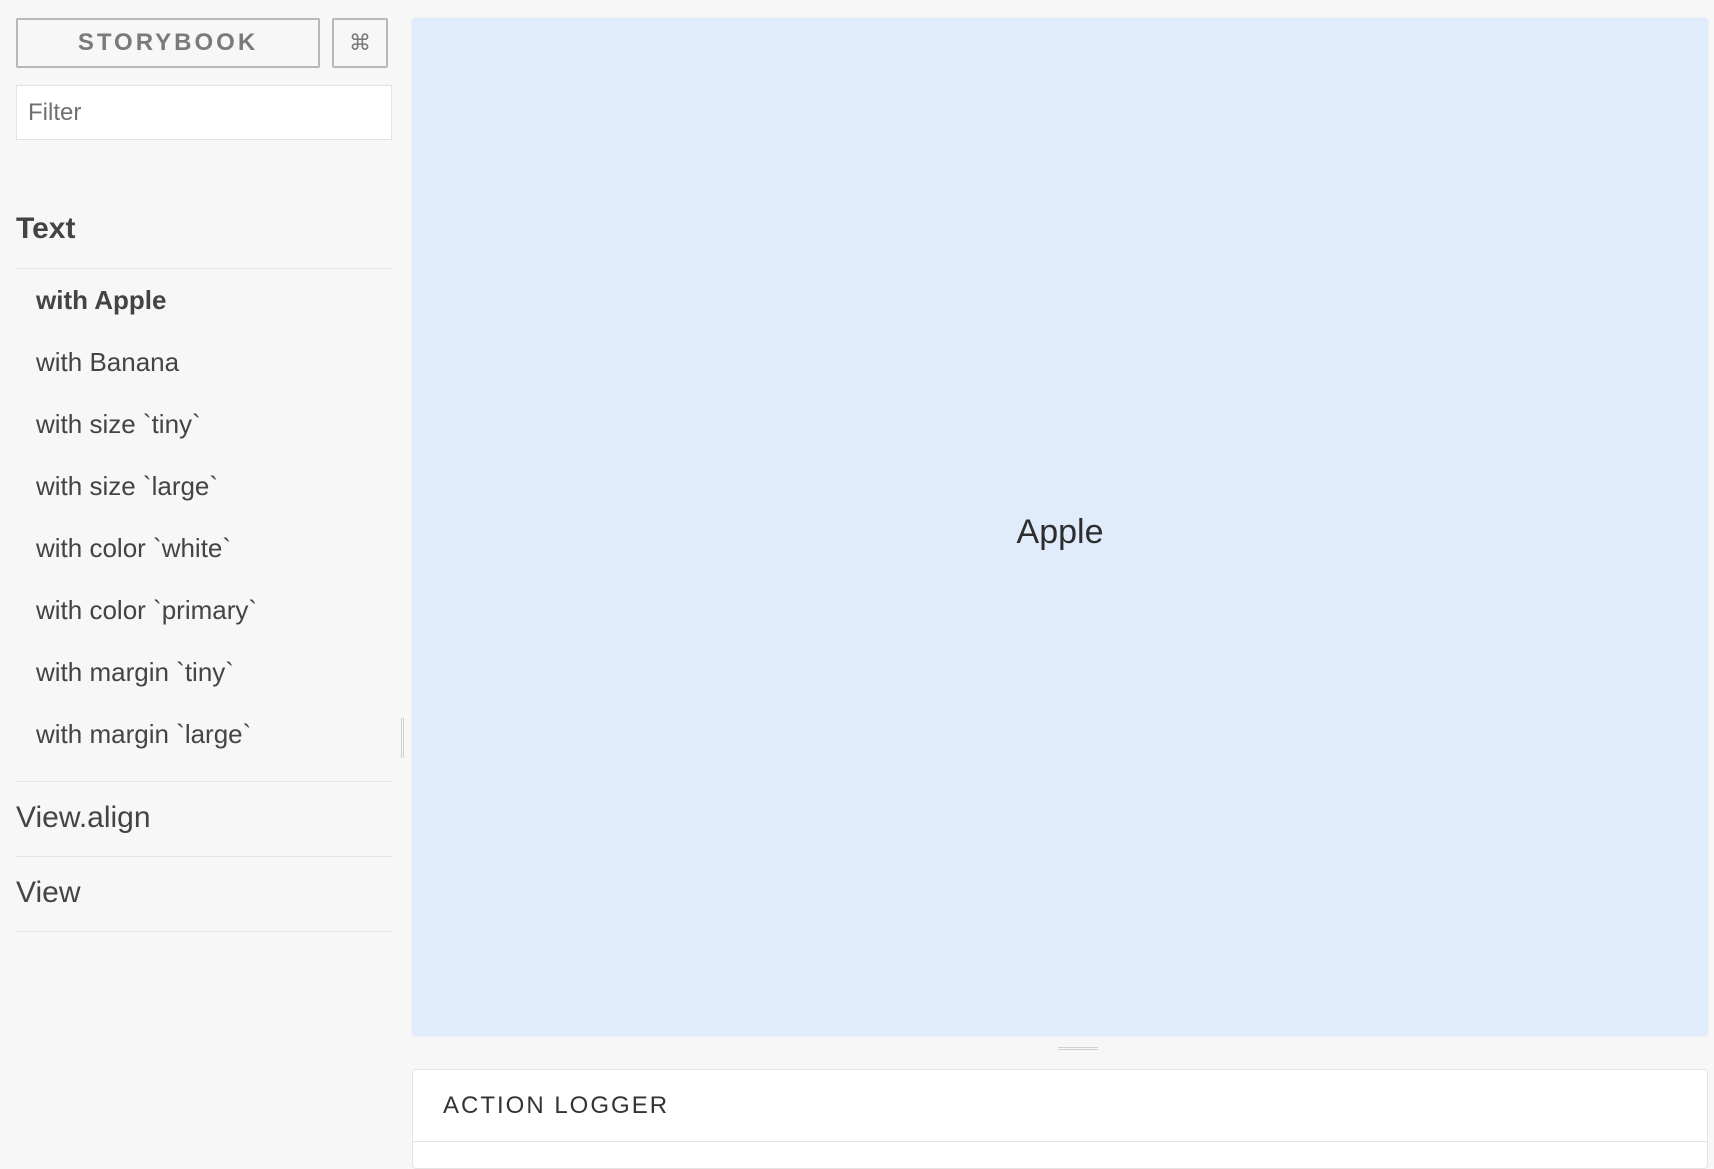  I want to click on story-item-with-size-large: with size `large`, so click(204, 486).